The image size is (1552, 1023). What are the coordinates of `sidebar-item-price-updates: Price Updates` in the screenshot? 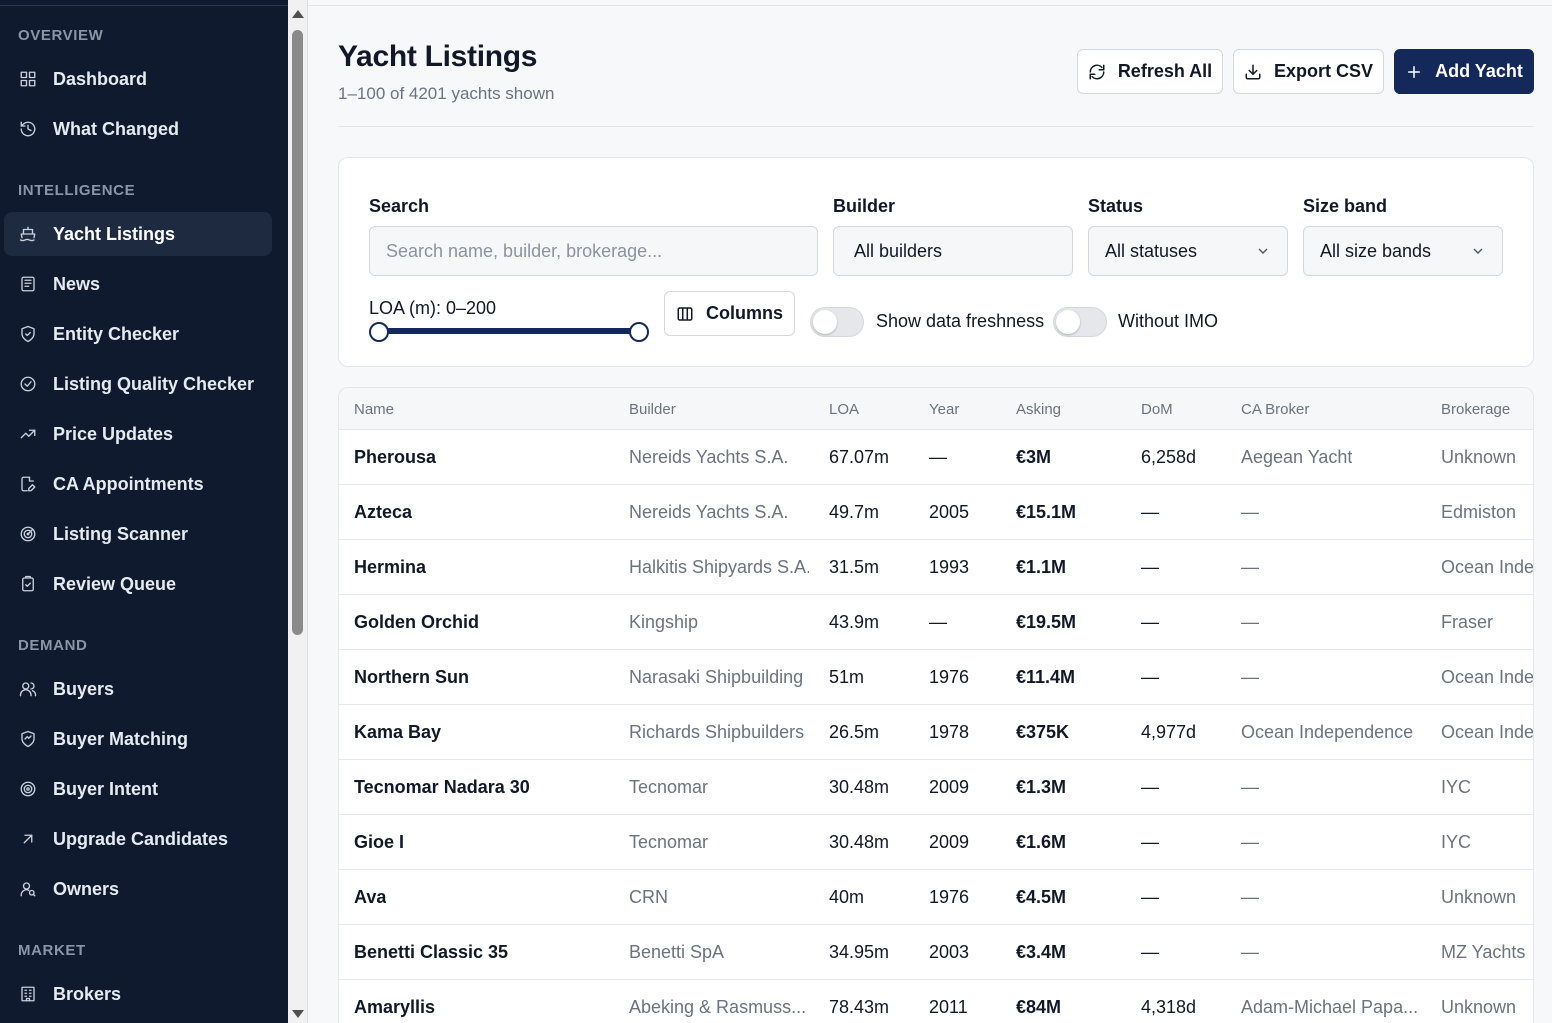 It's located at (138, 434).